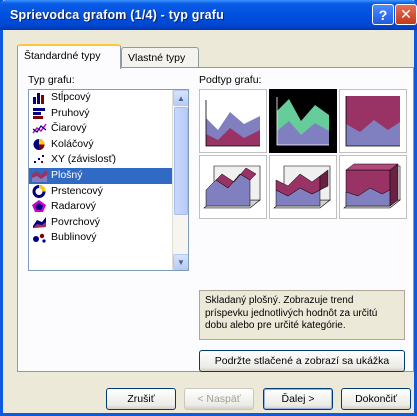 The height and width of the screenshot is (416, 417). What do you see at coordinates (219, 399) in the screenshot?
I see `back-button: < Naspäť` at bounding box center [219, 399].